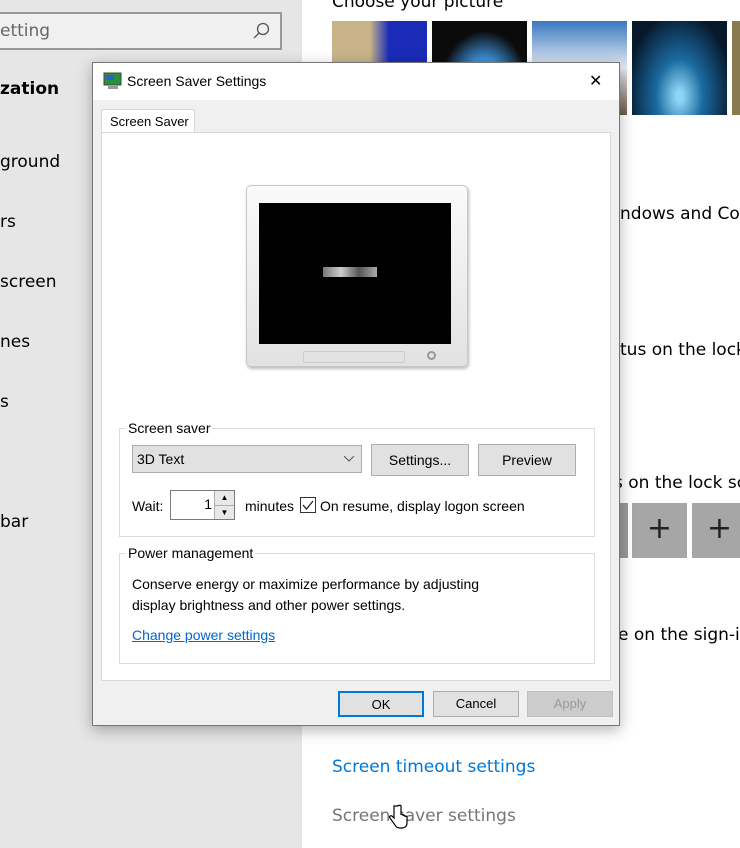 Image resolution: width=740 pixels, height=848 pixels. I want to click on resume-checkbox, so click(308, 505).